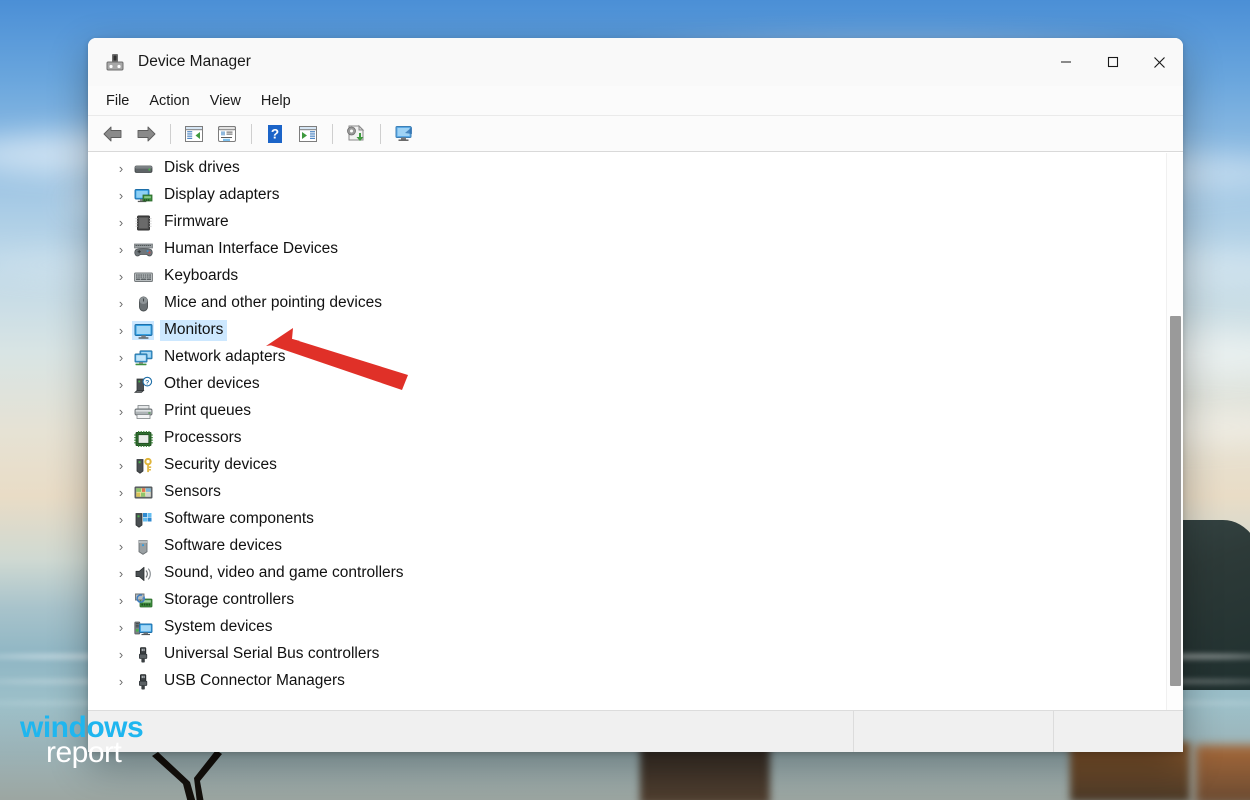  Describe the element at coordinates (143, 465) in the screenshot. I see `security-key-icon` at that location.